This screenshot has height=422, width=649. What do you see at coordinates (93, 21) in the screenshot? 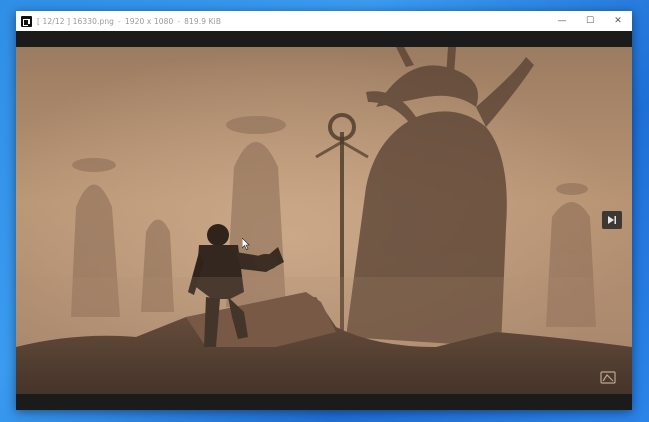
I see `file-name: 16330.png` at bounding box center [93, 21].